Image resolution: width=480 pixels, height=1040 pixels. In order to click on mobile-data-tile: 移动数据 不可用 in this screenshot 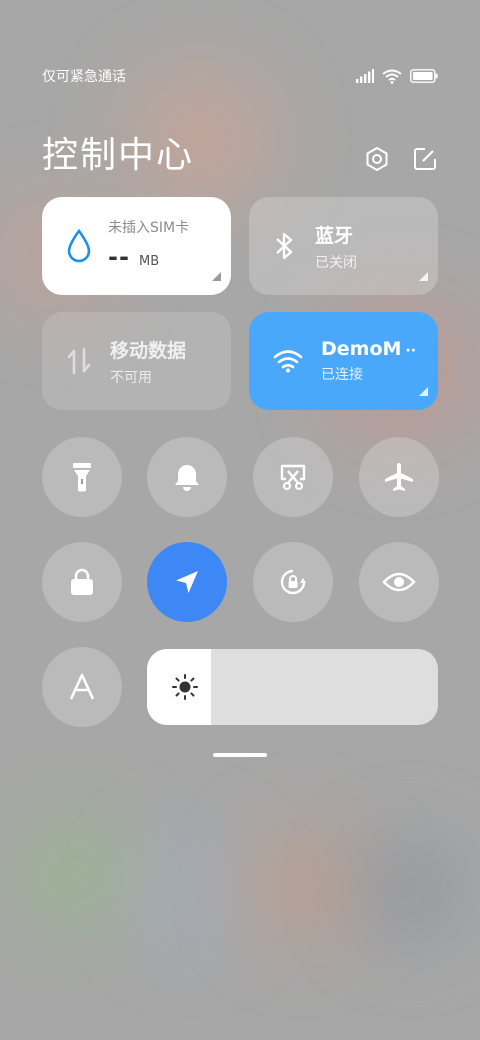, I will do `click(136, 361)`.